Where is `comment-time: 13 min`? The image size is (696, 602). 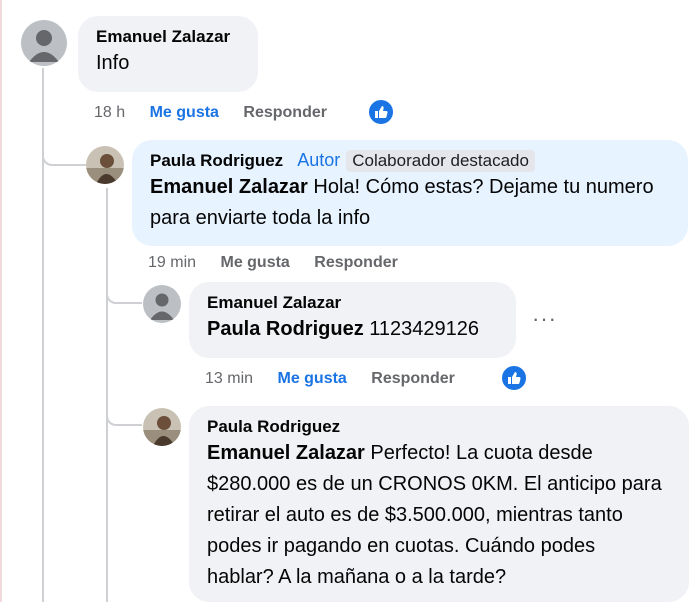
comment-time: 13 min is located at coordinates (229, 379).